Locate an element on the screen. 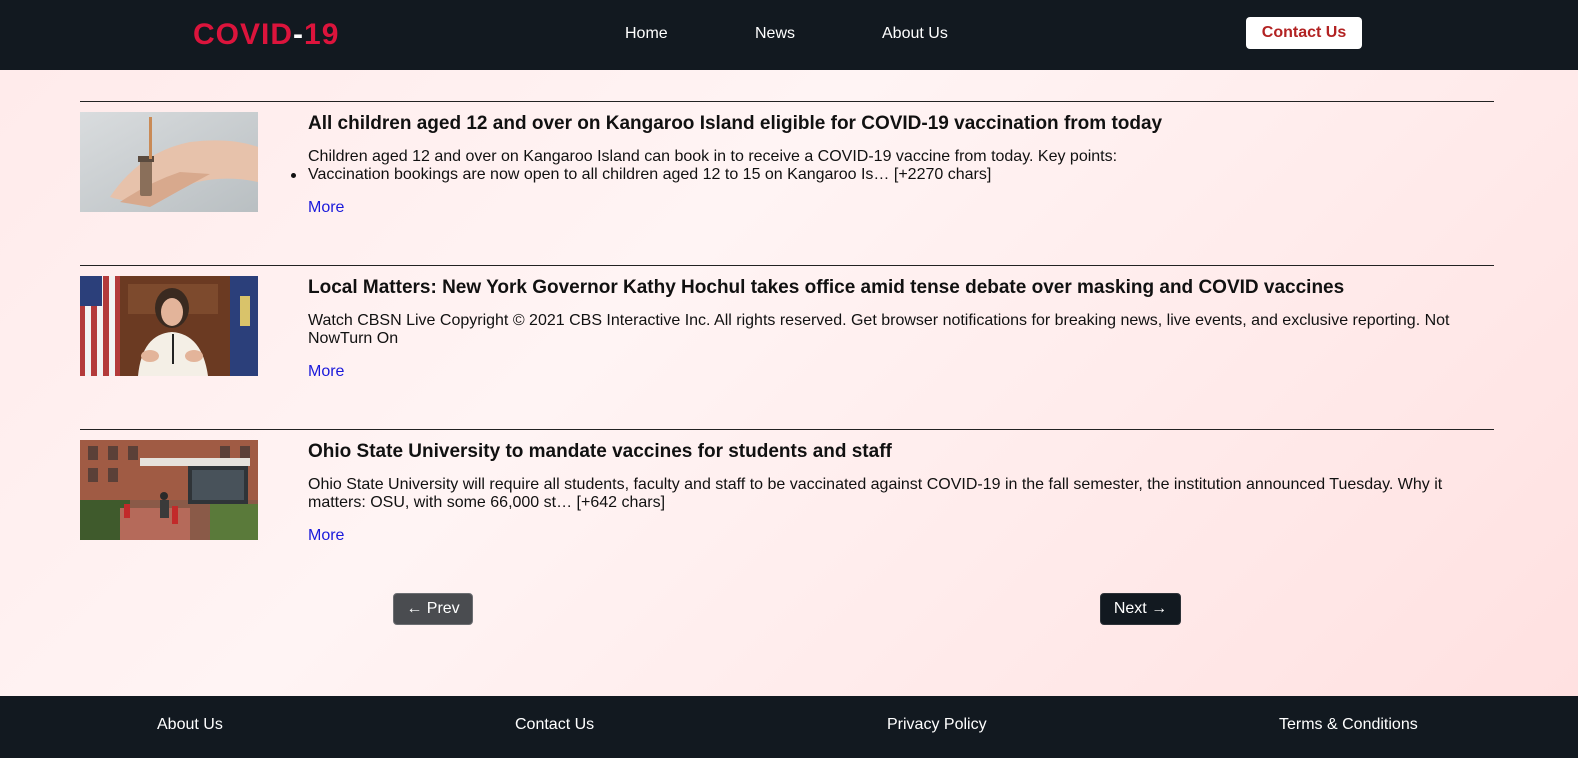 This screenshot has height=758, width=1578. top-navbar: COVID-19 Home News About Us Contact Us is located at coordinates (789, 35).